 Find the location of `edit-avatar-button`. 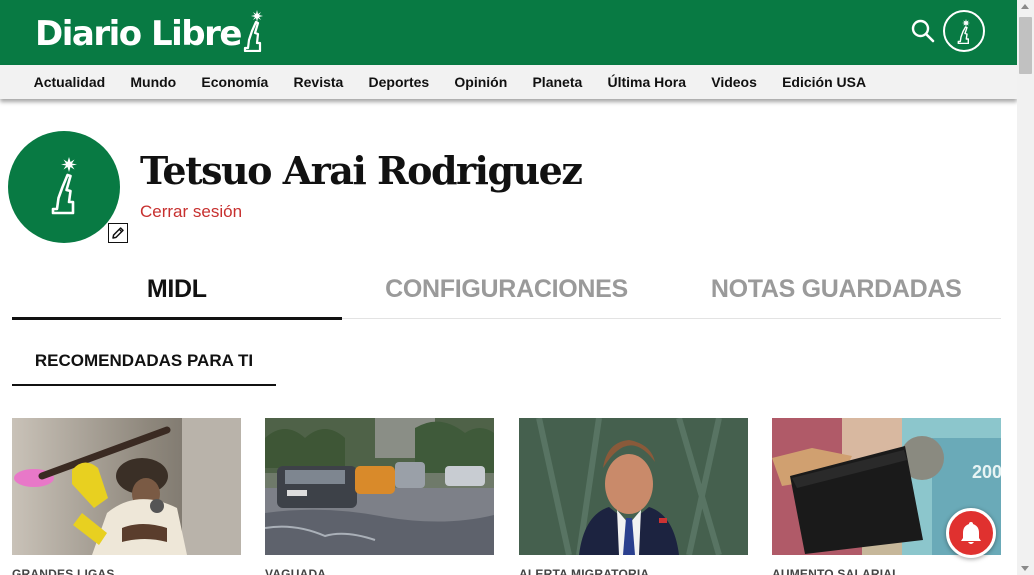

edit-avatar-button is located at coordinates (118, 233).